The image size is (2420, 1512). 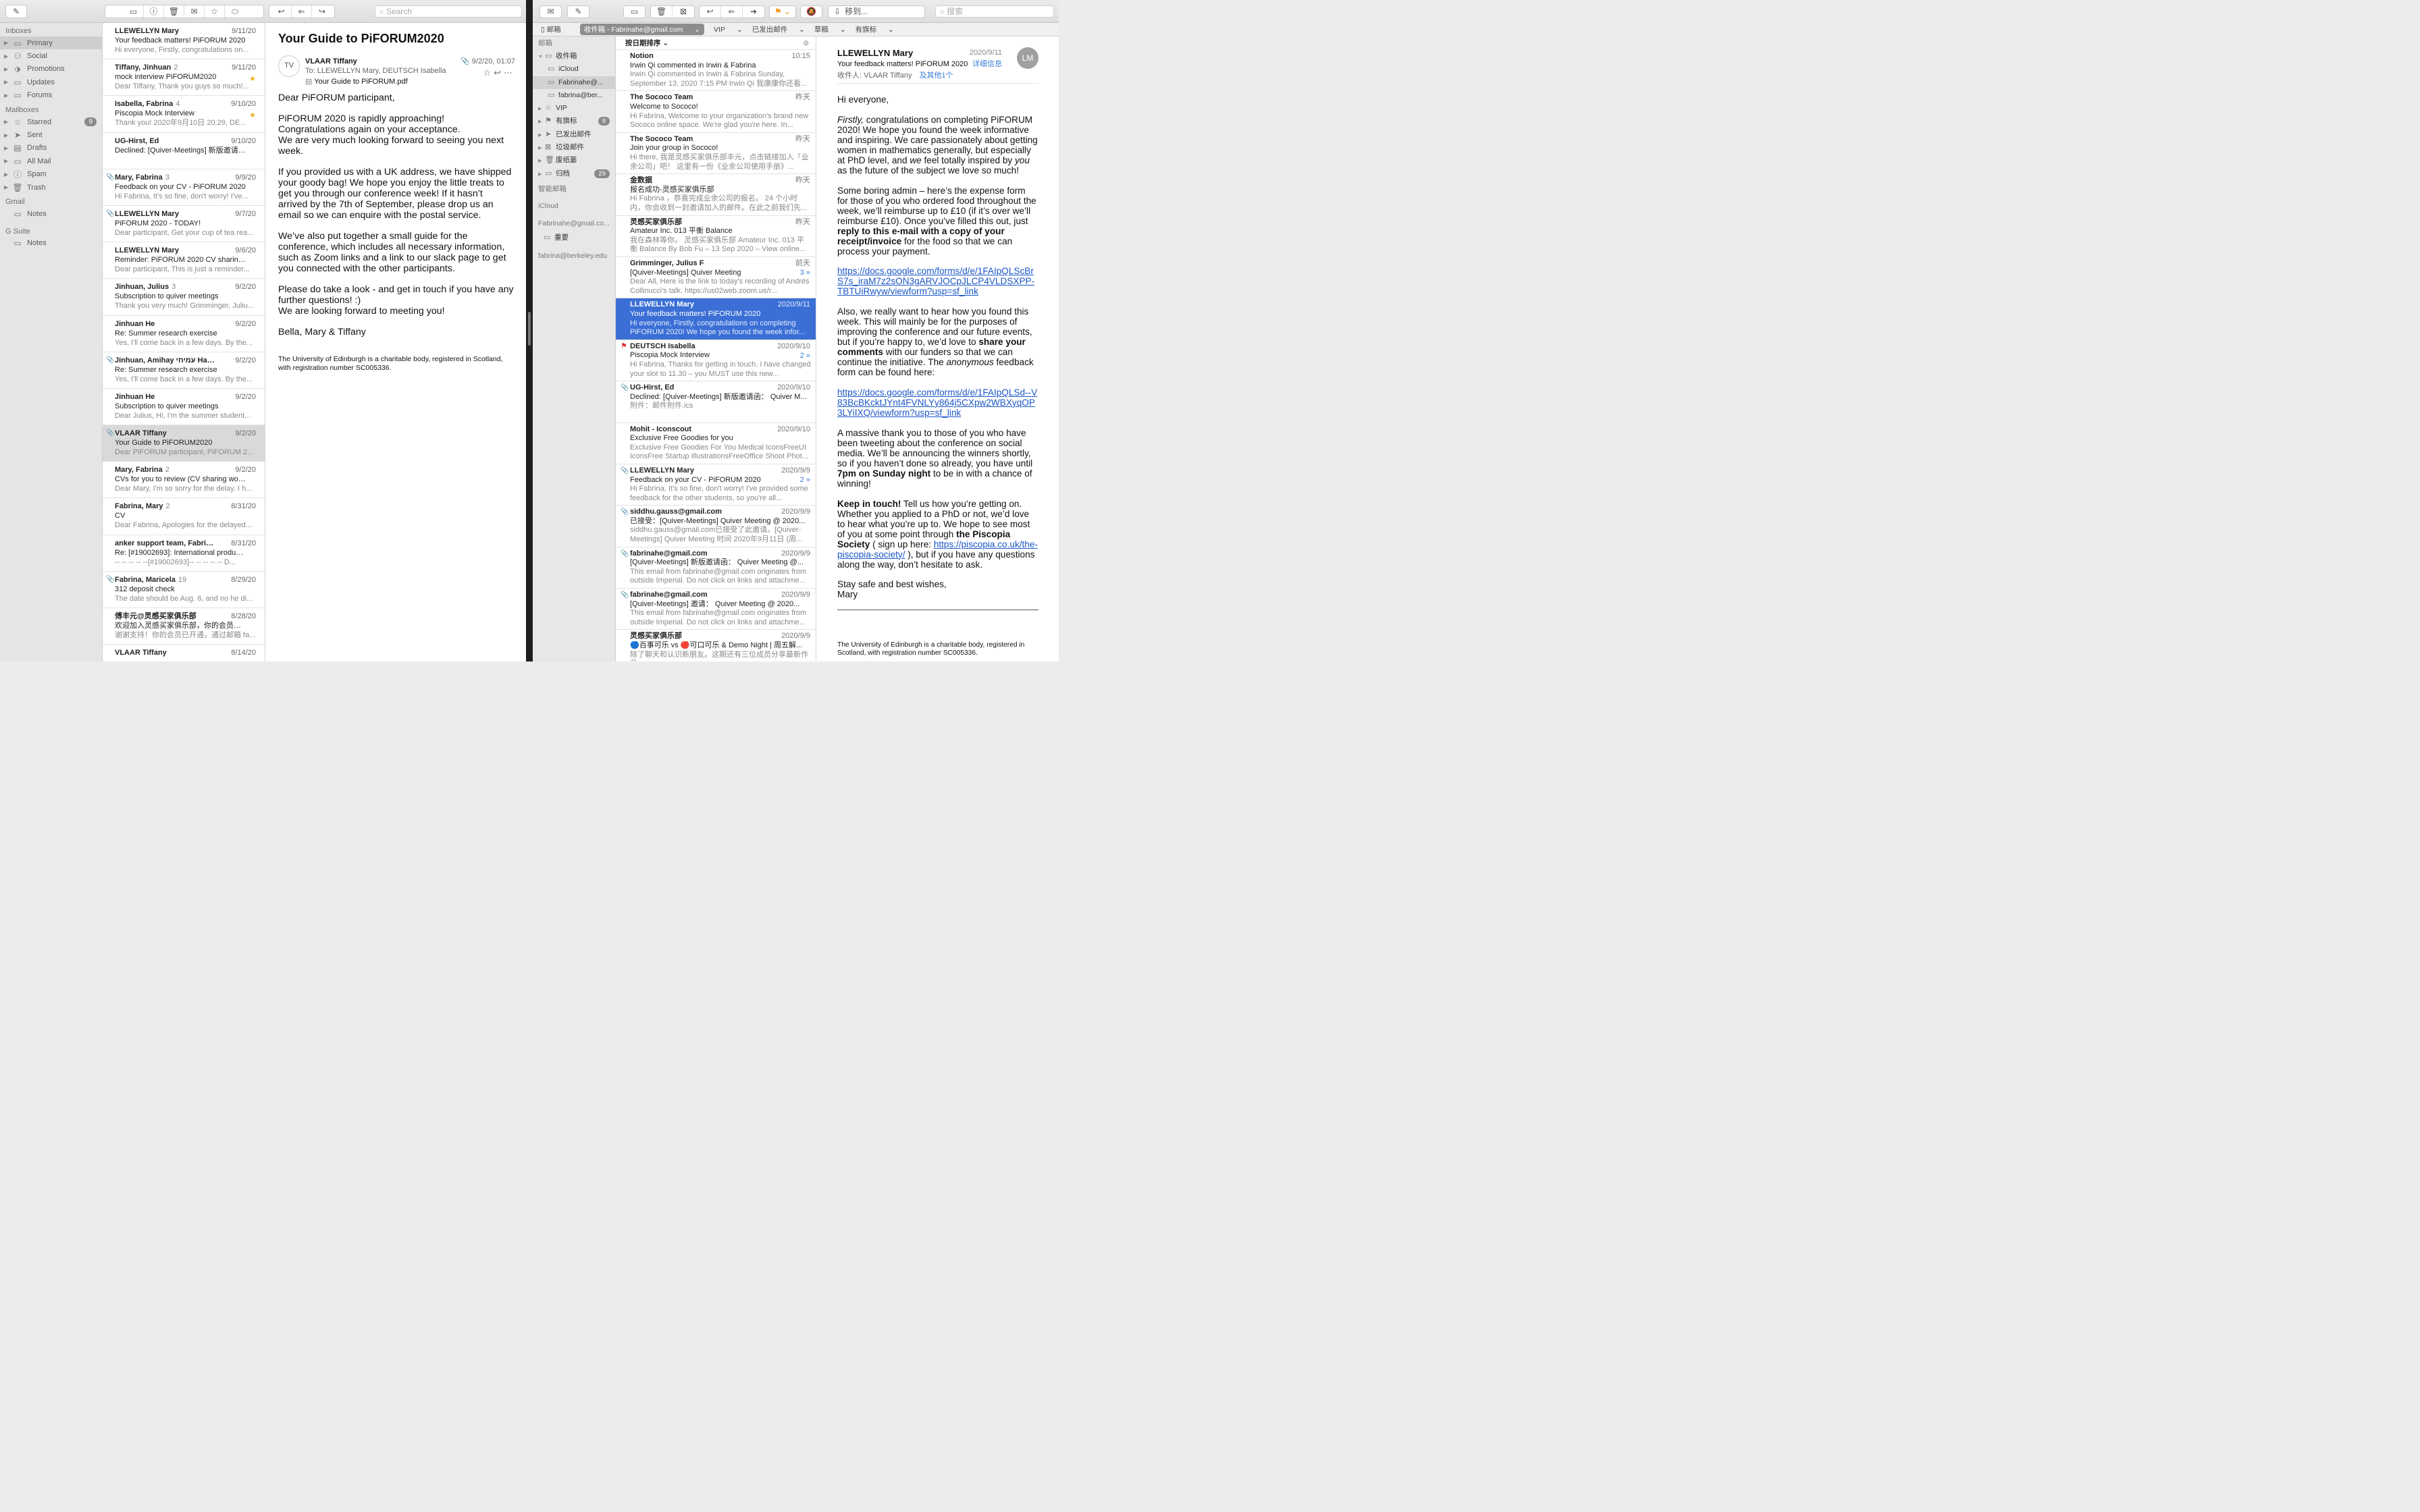 What do you see at coordinates (805, 481) in the screenshot?
I see `thread-count: 2 »` at bounding box center [805, 481].